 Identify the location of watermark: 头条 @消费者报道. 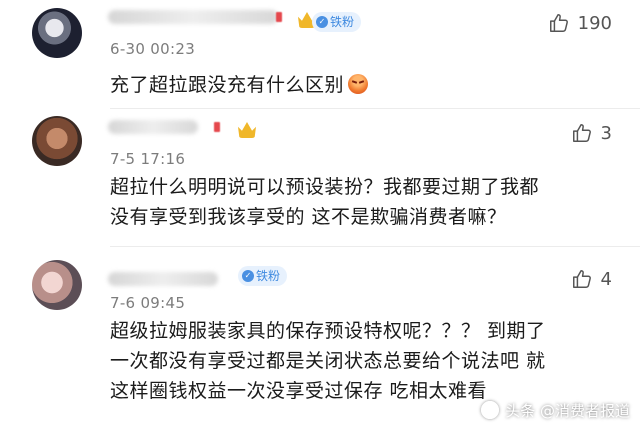
(555, 410).